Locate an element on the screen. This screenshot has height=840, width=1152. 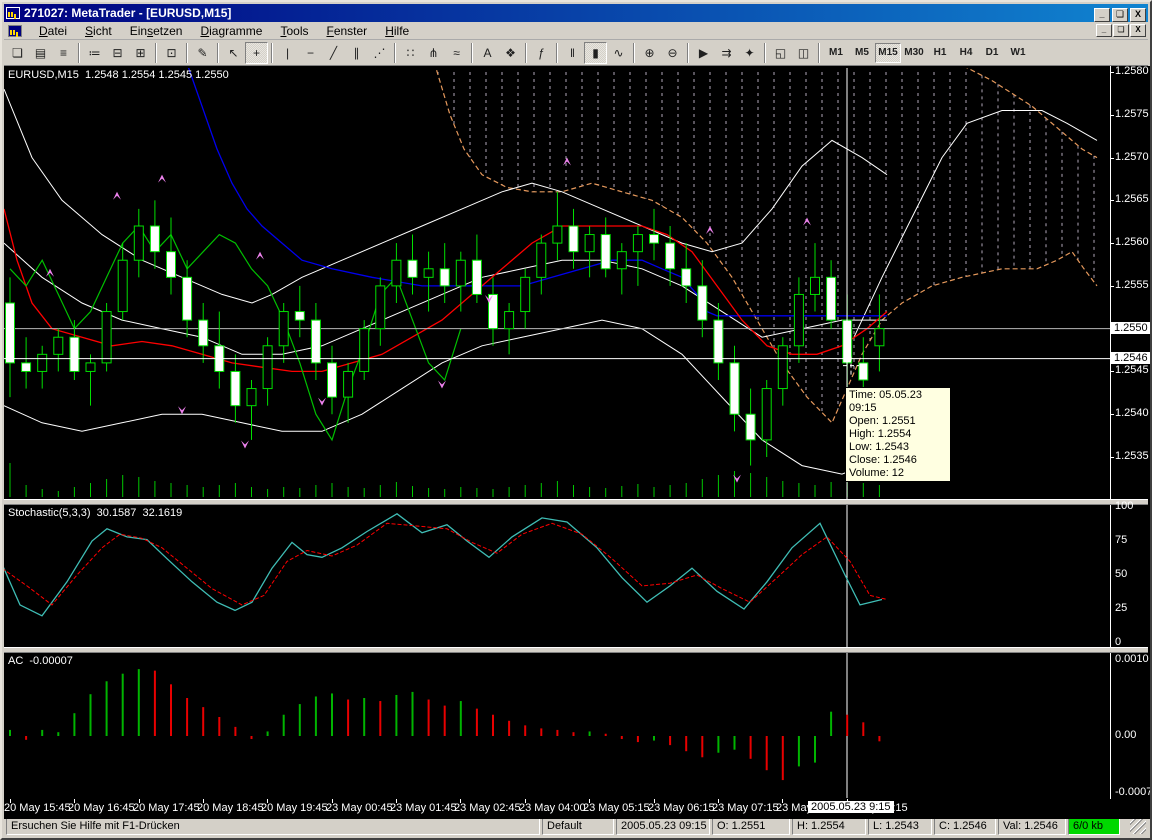
tooltip-line: Volume: 12 is located at coordinates (877, 473).